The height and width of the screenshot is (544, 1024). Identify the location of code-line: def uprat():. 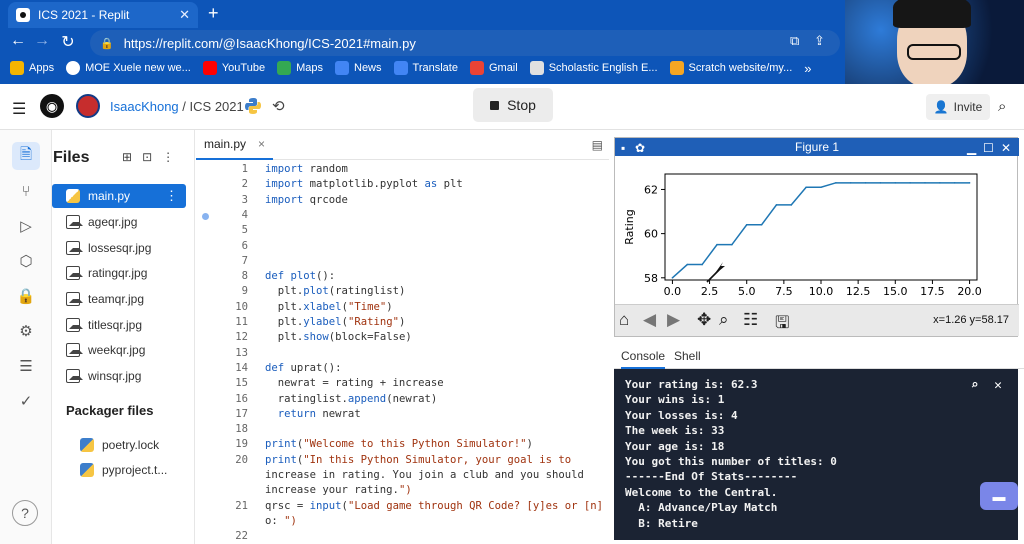
(303, 368).